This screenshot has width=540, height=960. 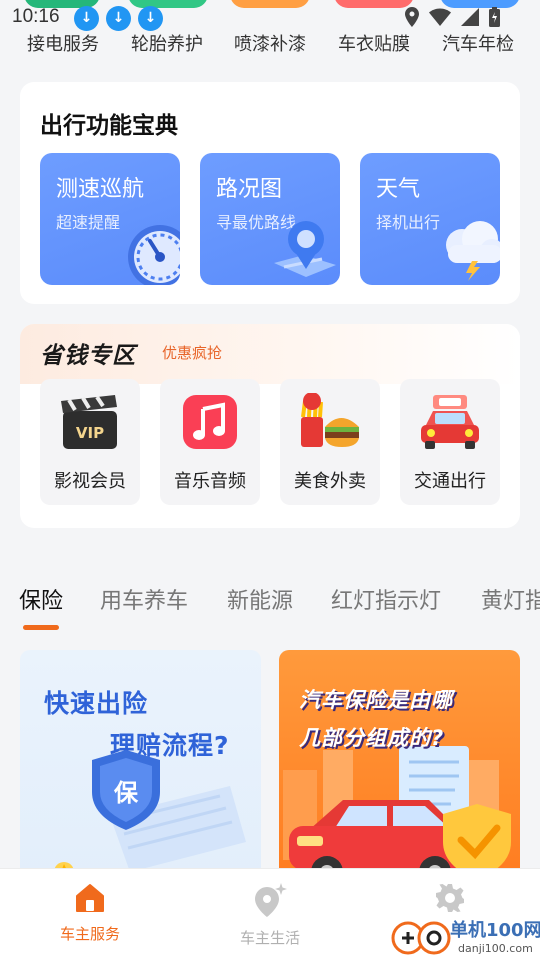 I want to click on service-item-film: 车衣贴膜, so click(x=374, y=43).